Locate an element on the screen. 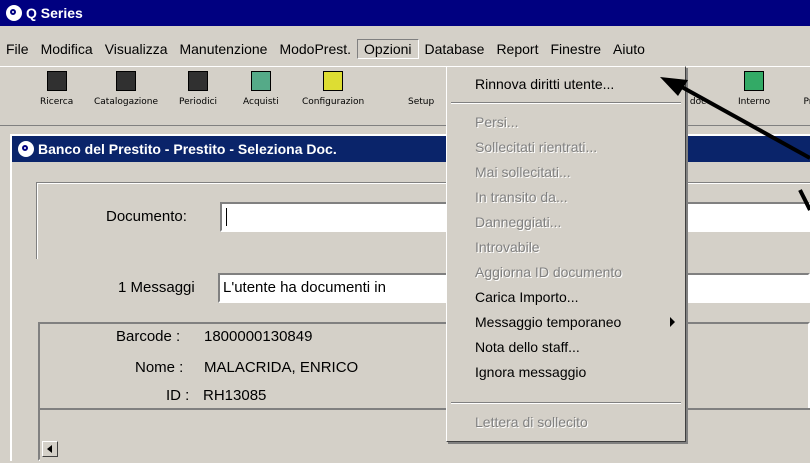  annotation-arrow-line is located at coordinates (745, 122).